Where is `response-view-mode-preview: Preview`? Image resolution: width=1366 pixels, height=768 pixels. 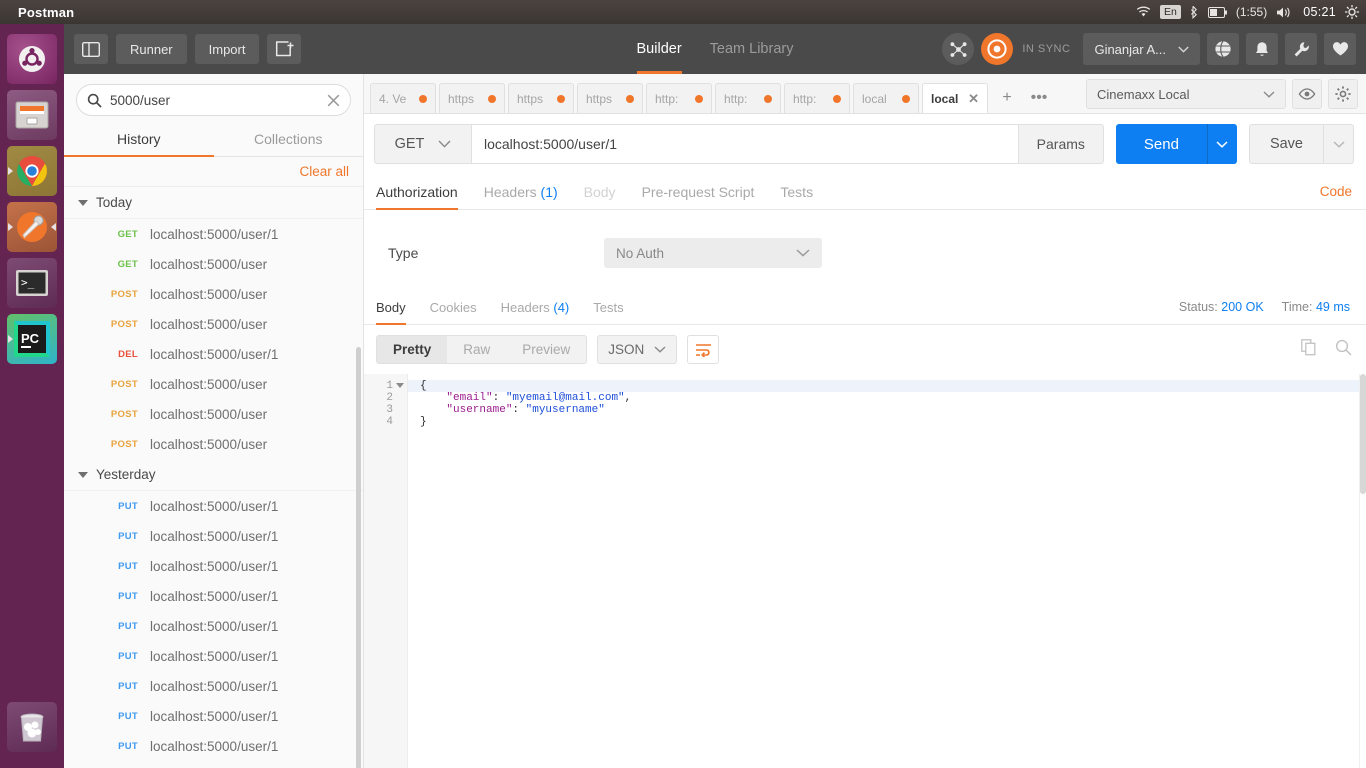 response-view-mode-preview: Preview is located at coordinates (546, 349).